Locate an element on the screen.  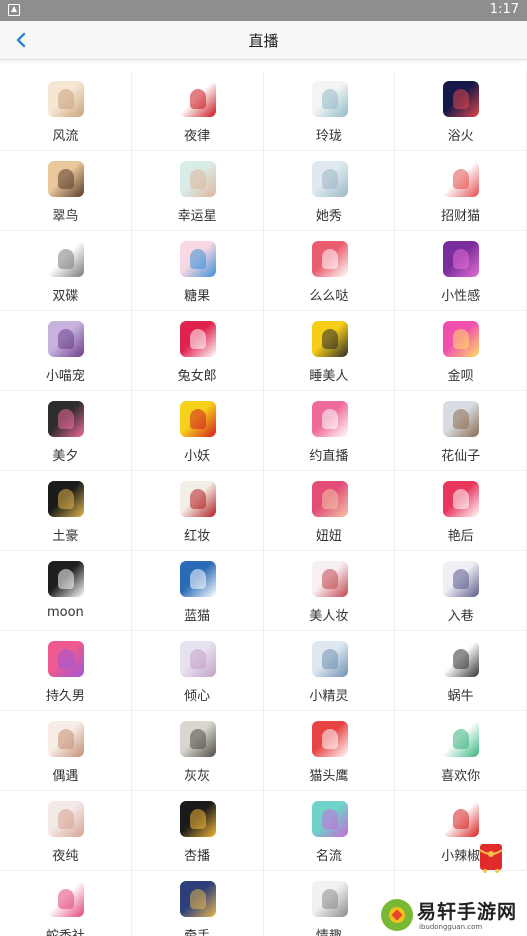
app-tile: moon is located at coordinates (66, 591).